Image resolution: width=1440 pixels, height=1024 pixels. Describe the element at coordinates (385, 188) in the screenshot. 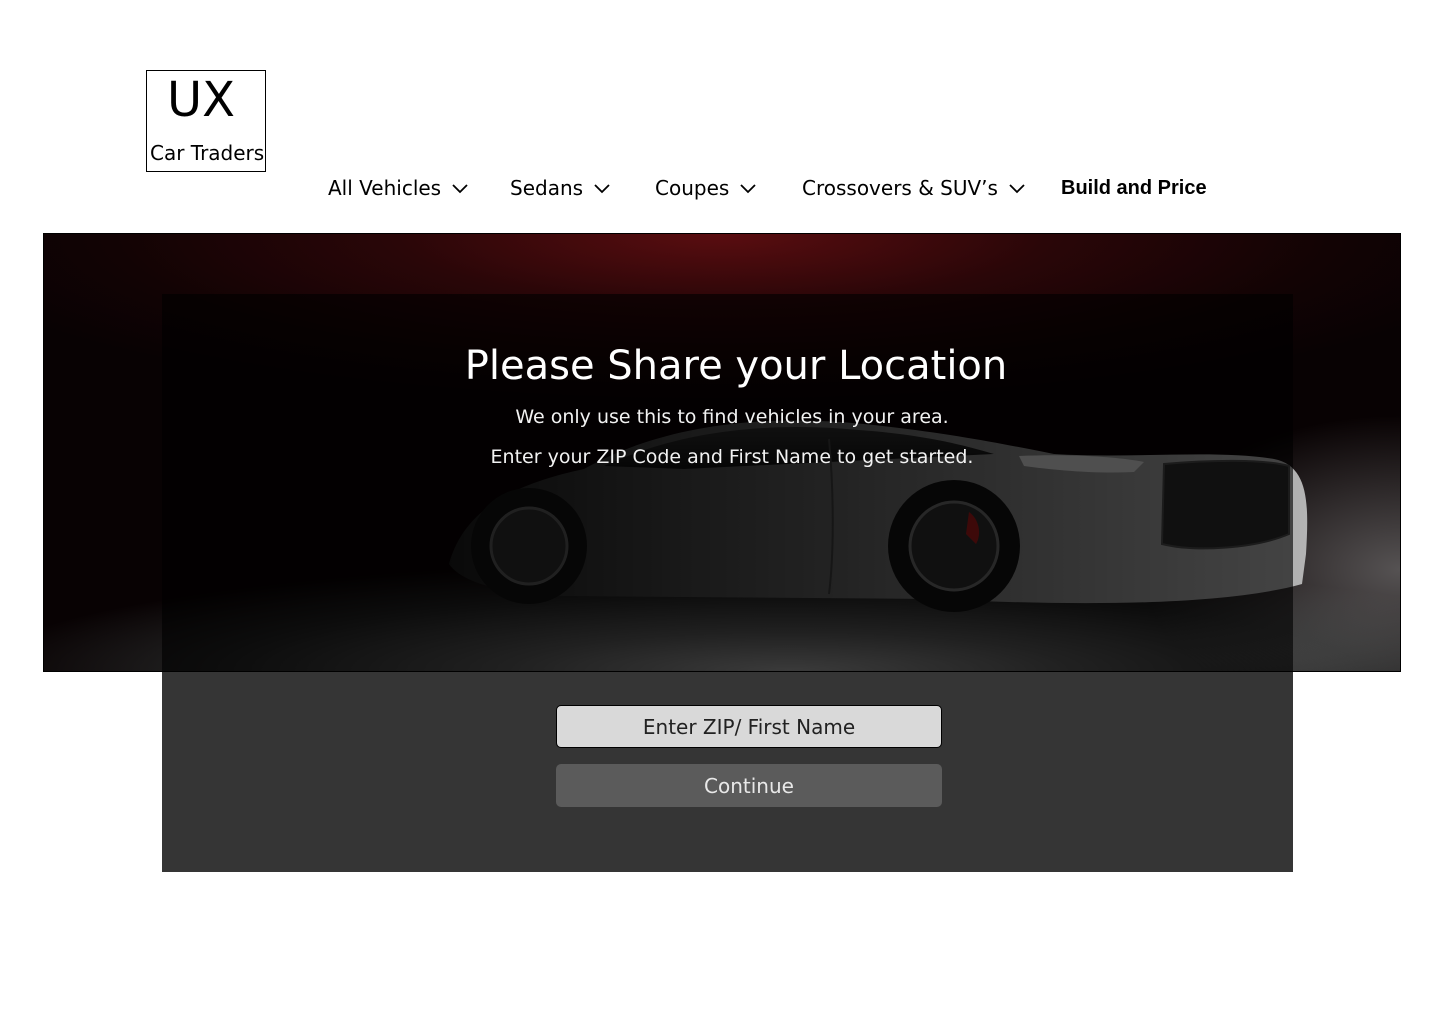

I see `nav-item-label: All Vehicles` at that location.